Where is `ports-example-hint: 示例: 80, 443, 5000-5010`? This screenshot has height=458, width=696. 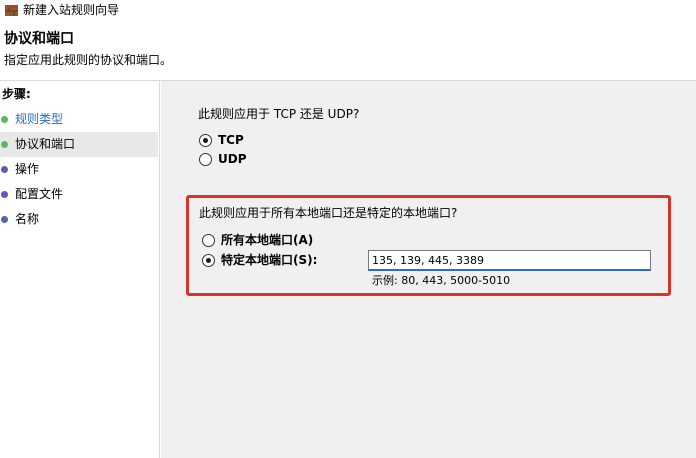 ports-example-hint: 示例: 80, 443, 5000-5010 is located at coordinates (441, 280).